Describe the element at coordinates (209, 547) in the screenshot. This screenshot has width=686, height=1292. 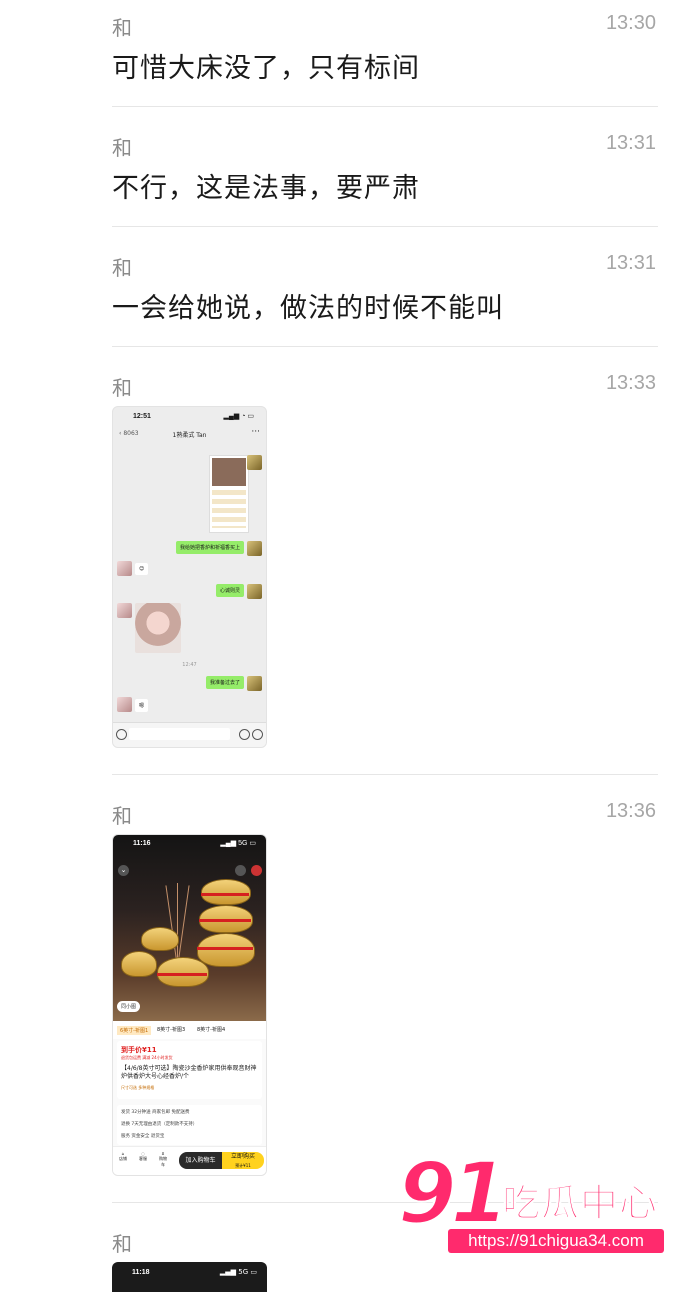
I see `chat-bubble: 我给她把香炉和祈福香买上` at that location.